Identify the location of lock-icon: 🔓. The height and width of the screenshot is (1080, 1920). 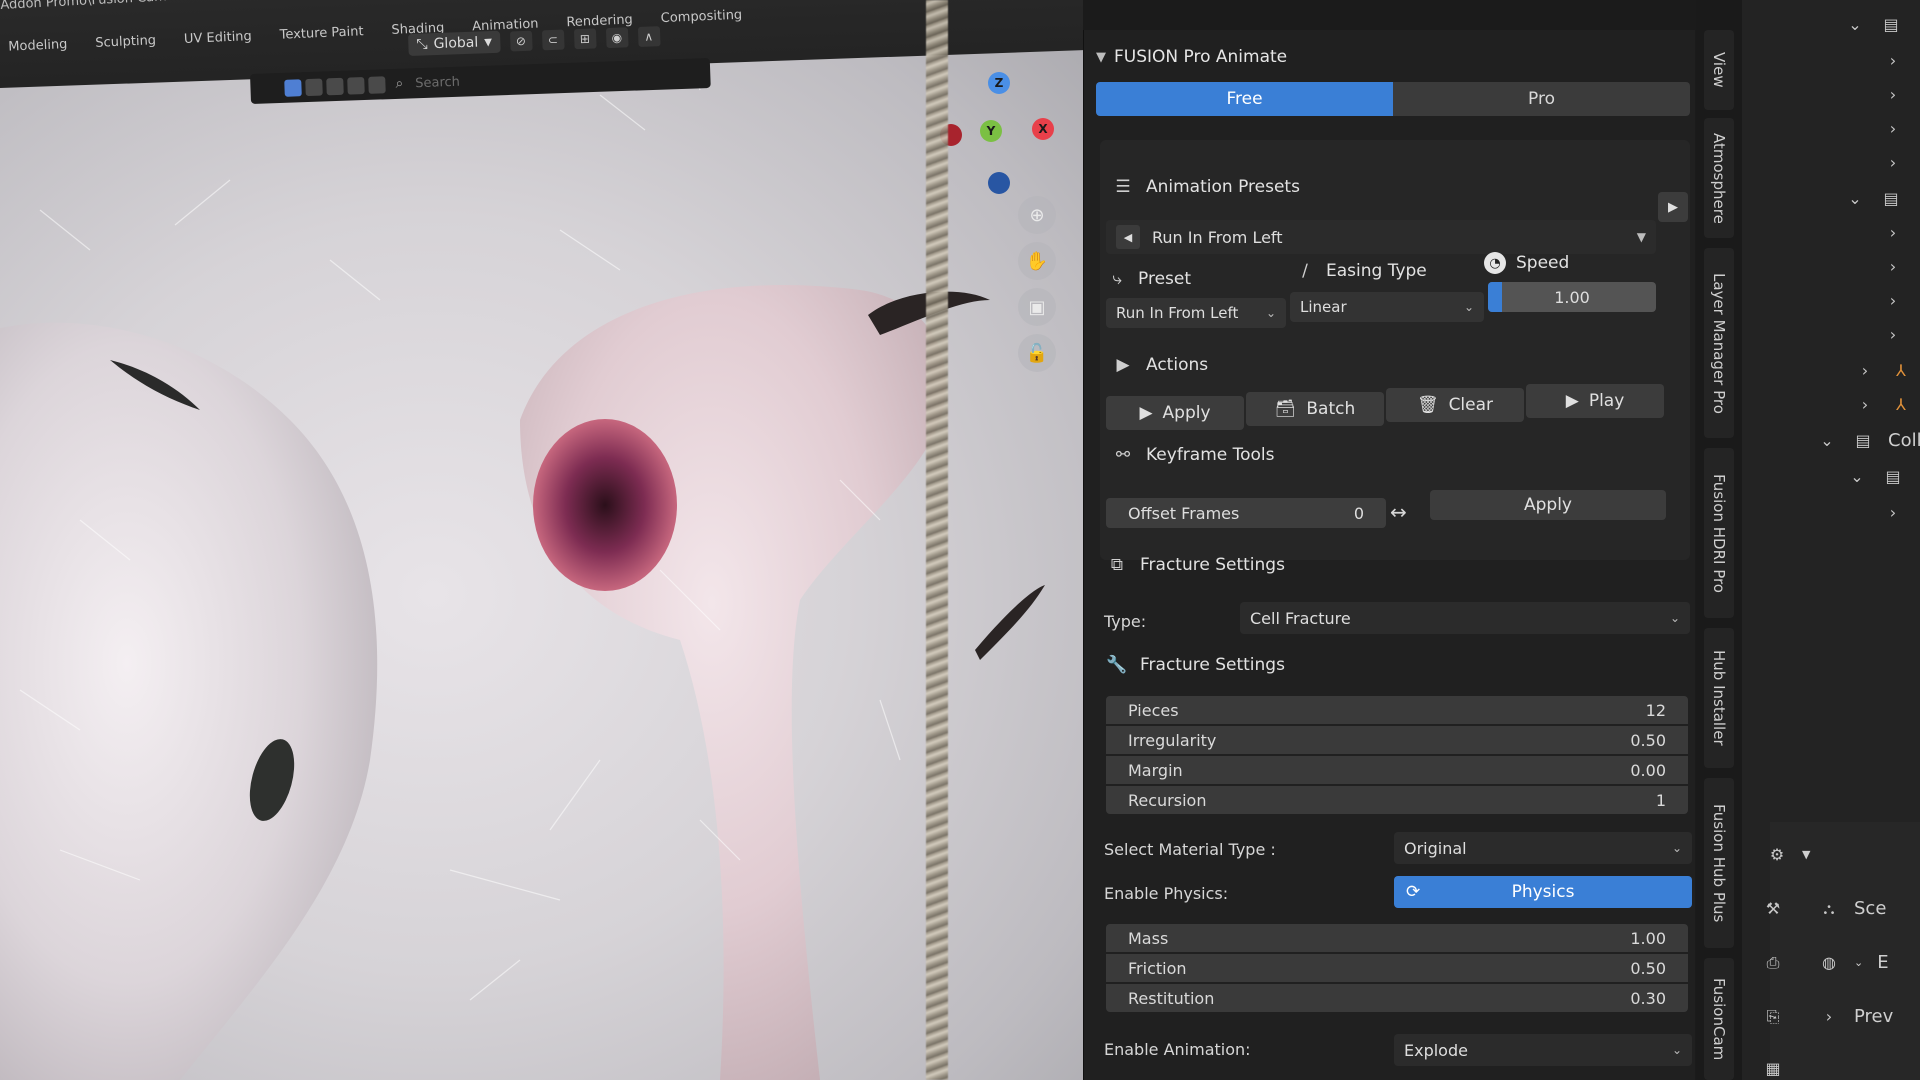
(1037, 353).